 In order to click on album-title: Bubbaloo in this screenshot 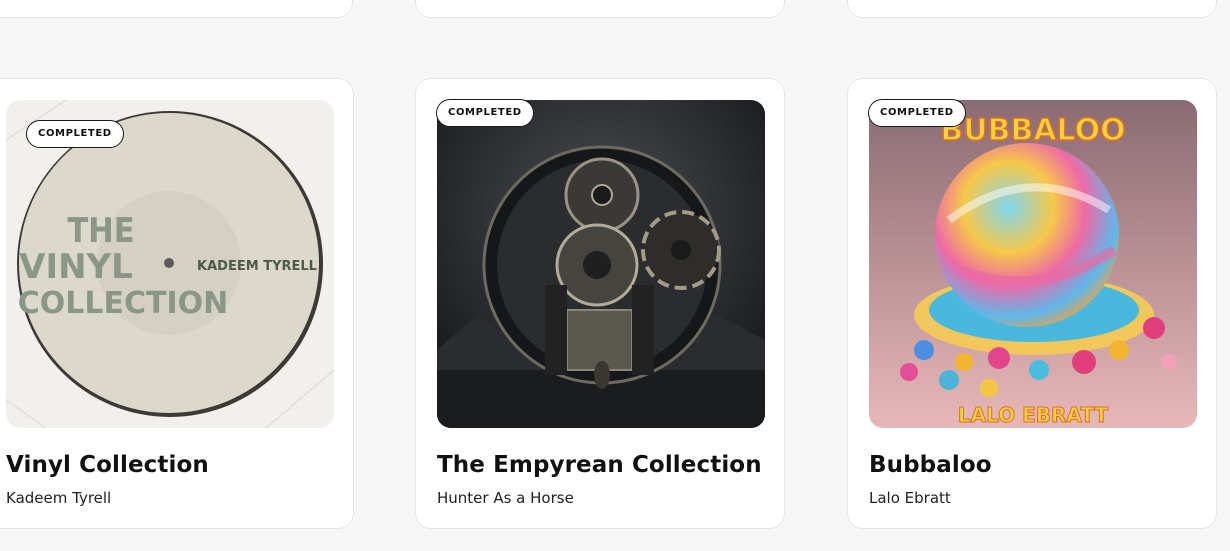, I will do `click(930, 465)`.